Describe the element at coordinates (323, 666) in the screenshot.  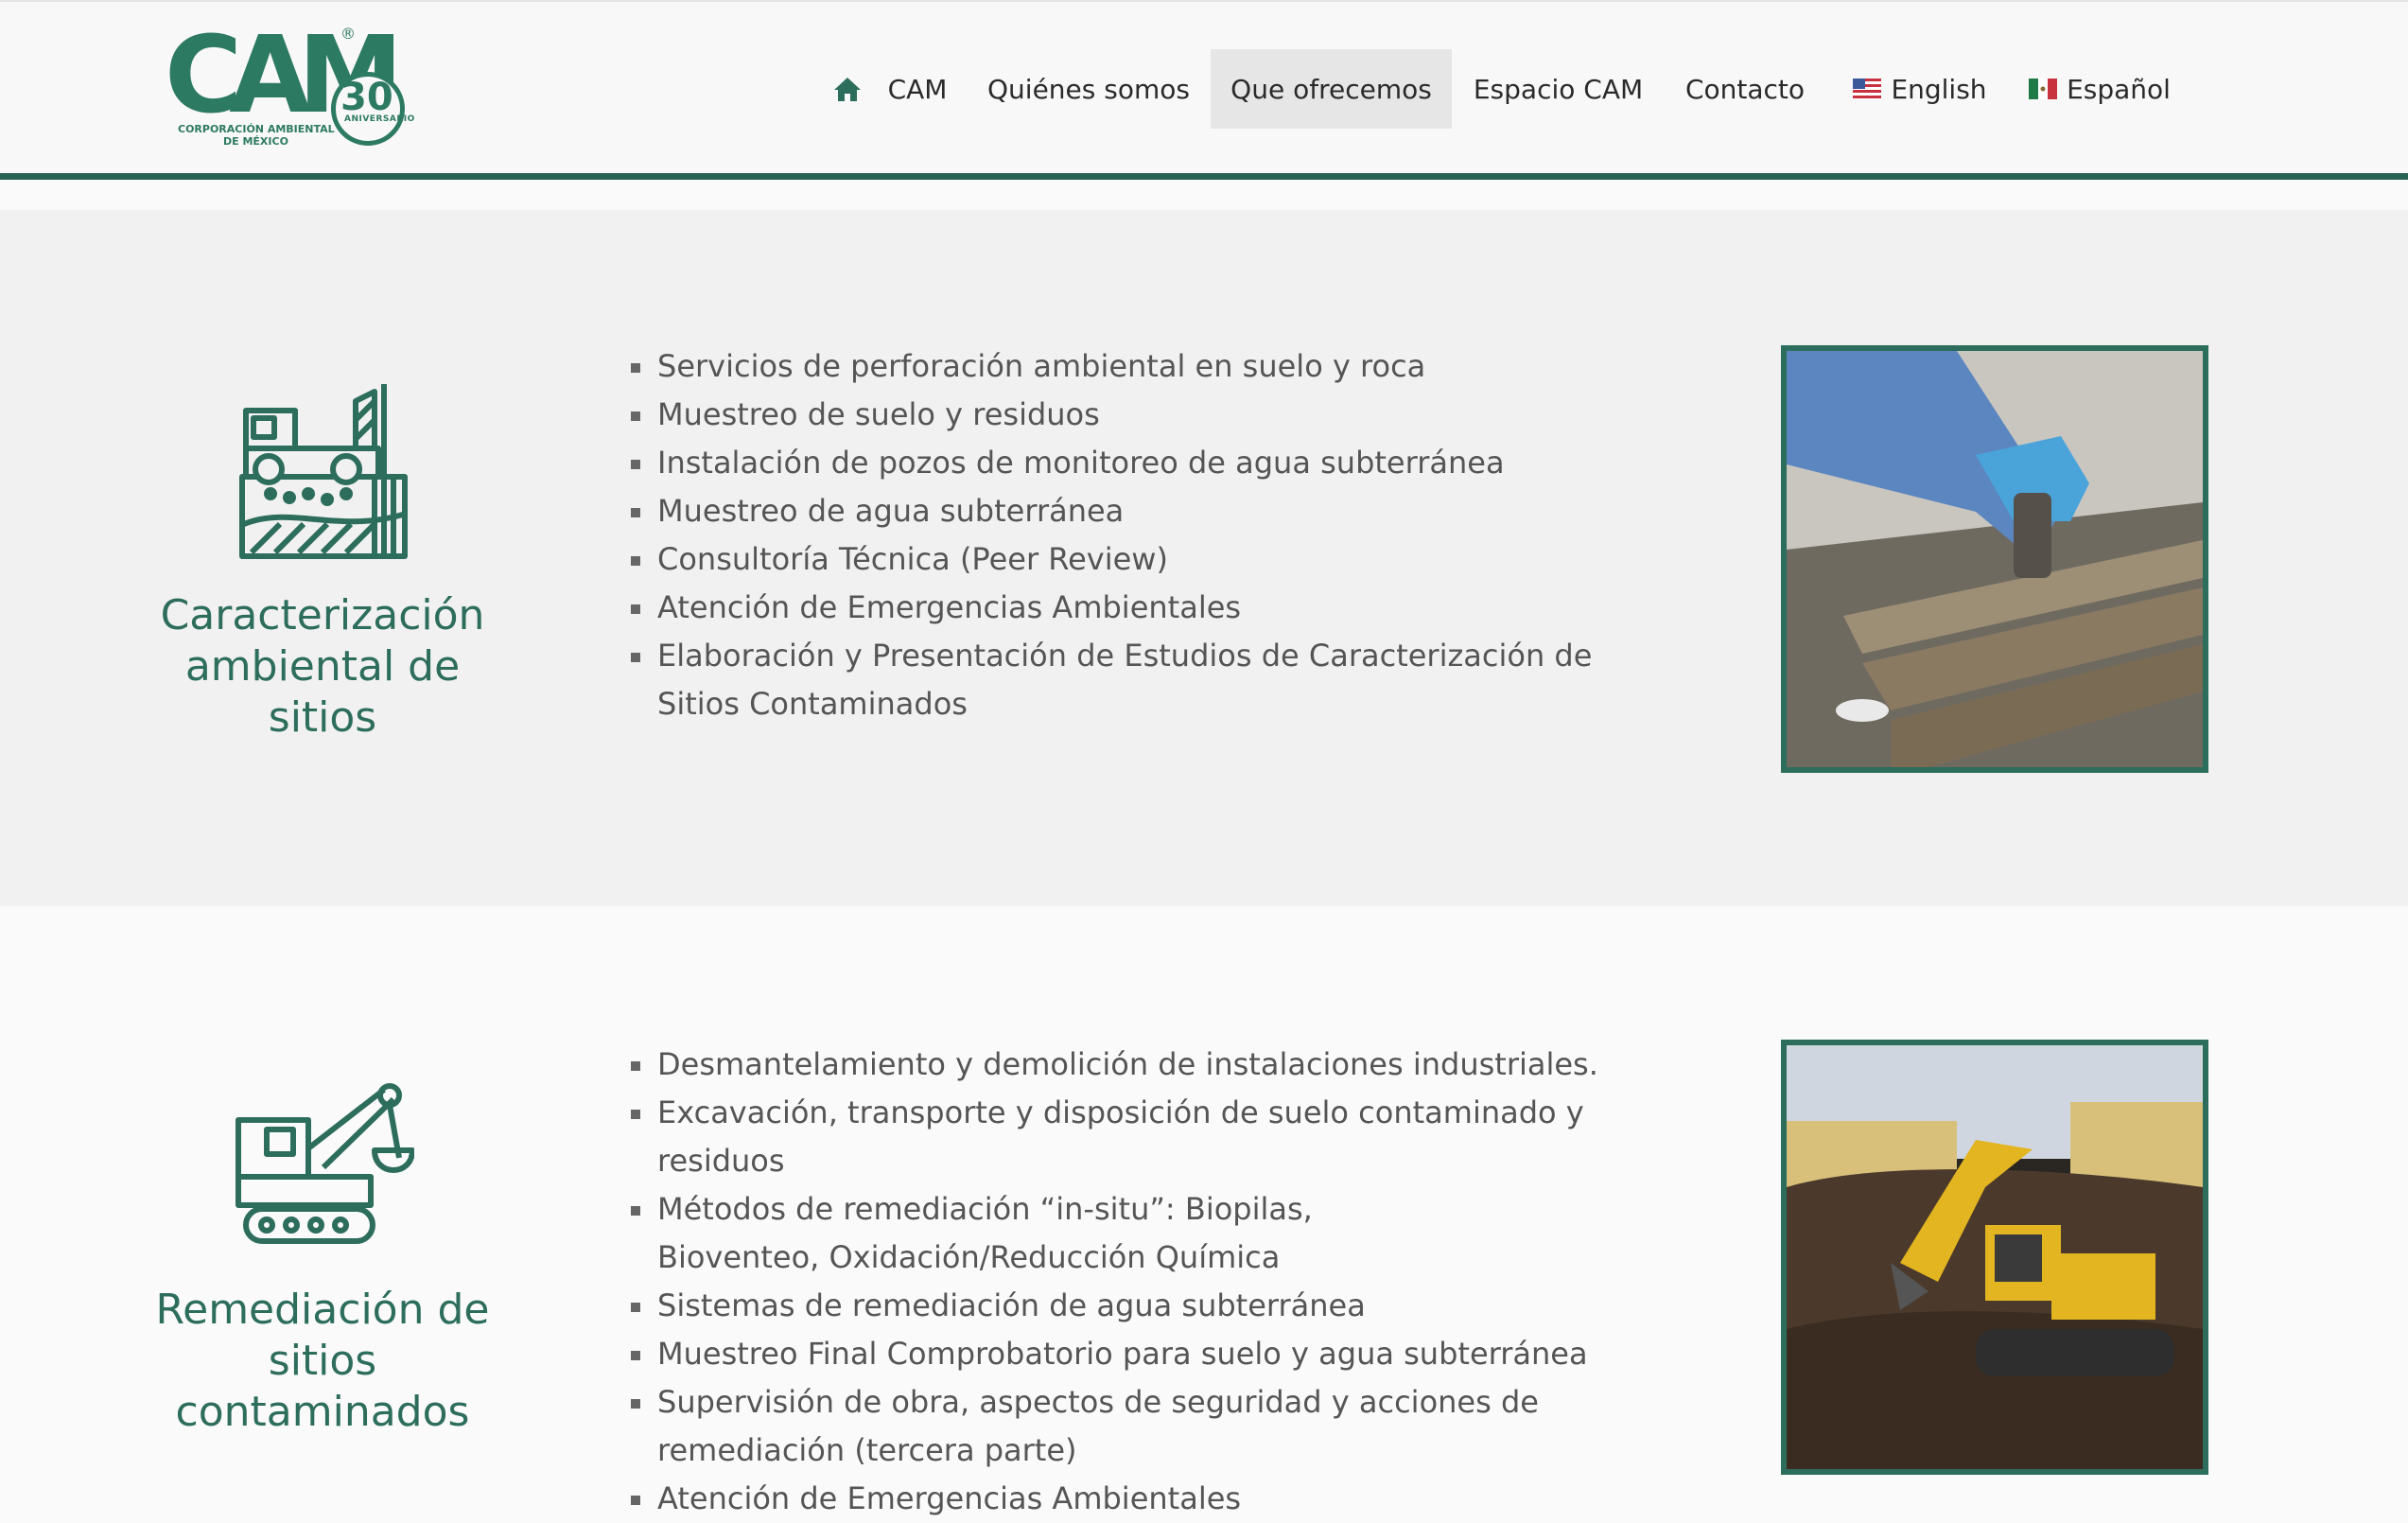
I see `service-title-caracterizacion: Caracterización ambiental de sitios` at that location.